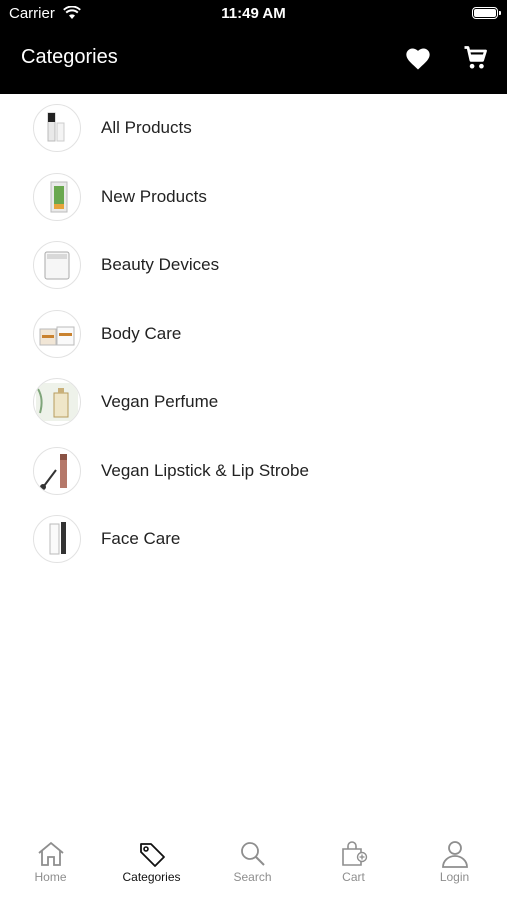  What do you see at coordinates (454, 854) in the screenshot?
I see `user-icon` at bounding box center [454, 854].